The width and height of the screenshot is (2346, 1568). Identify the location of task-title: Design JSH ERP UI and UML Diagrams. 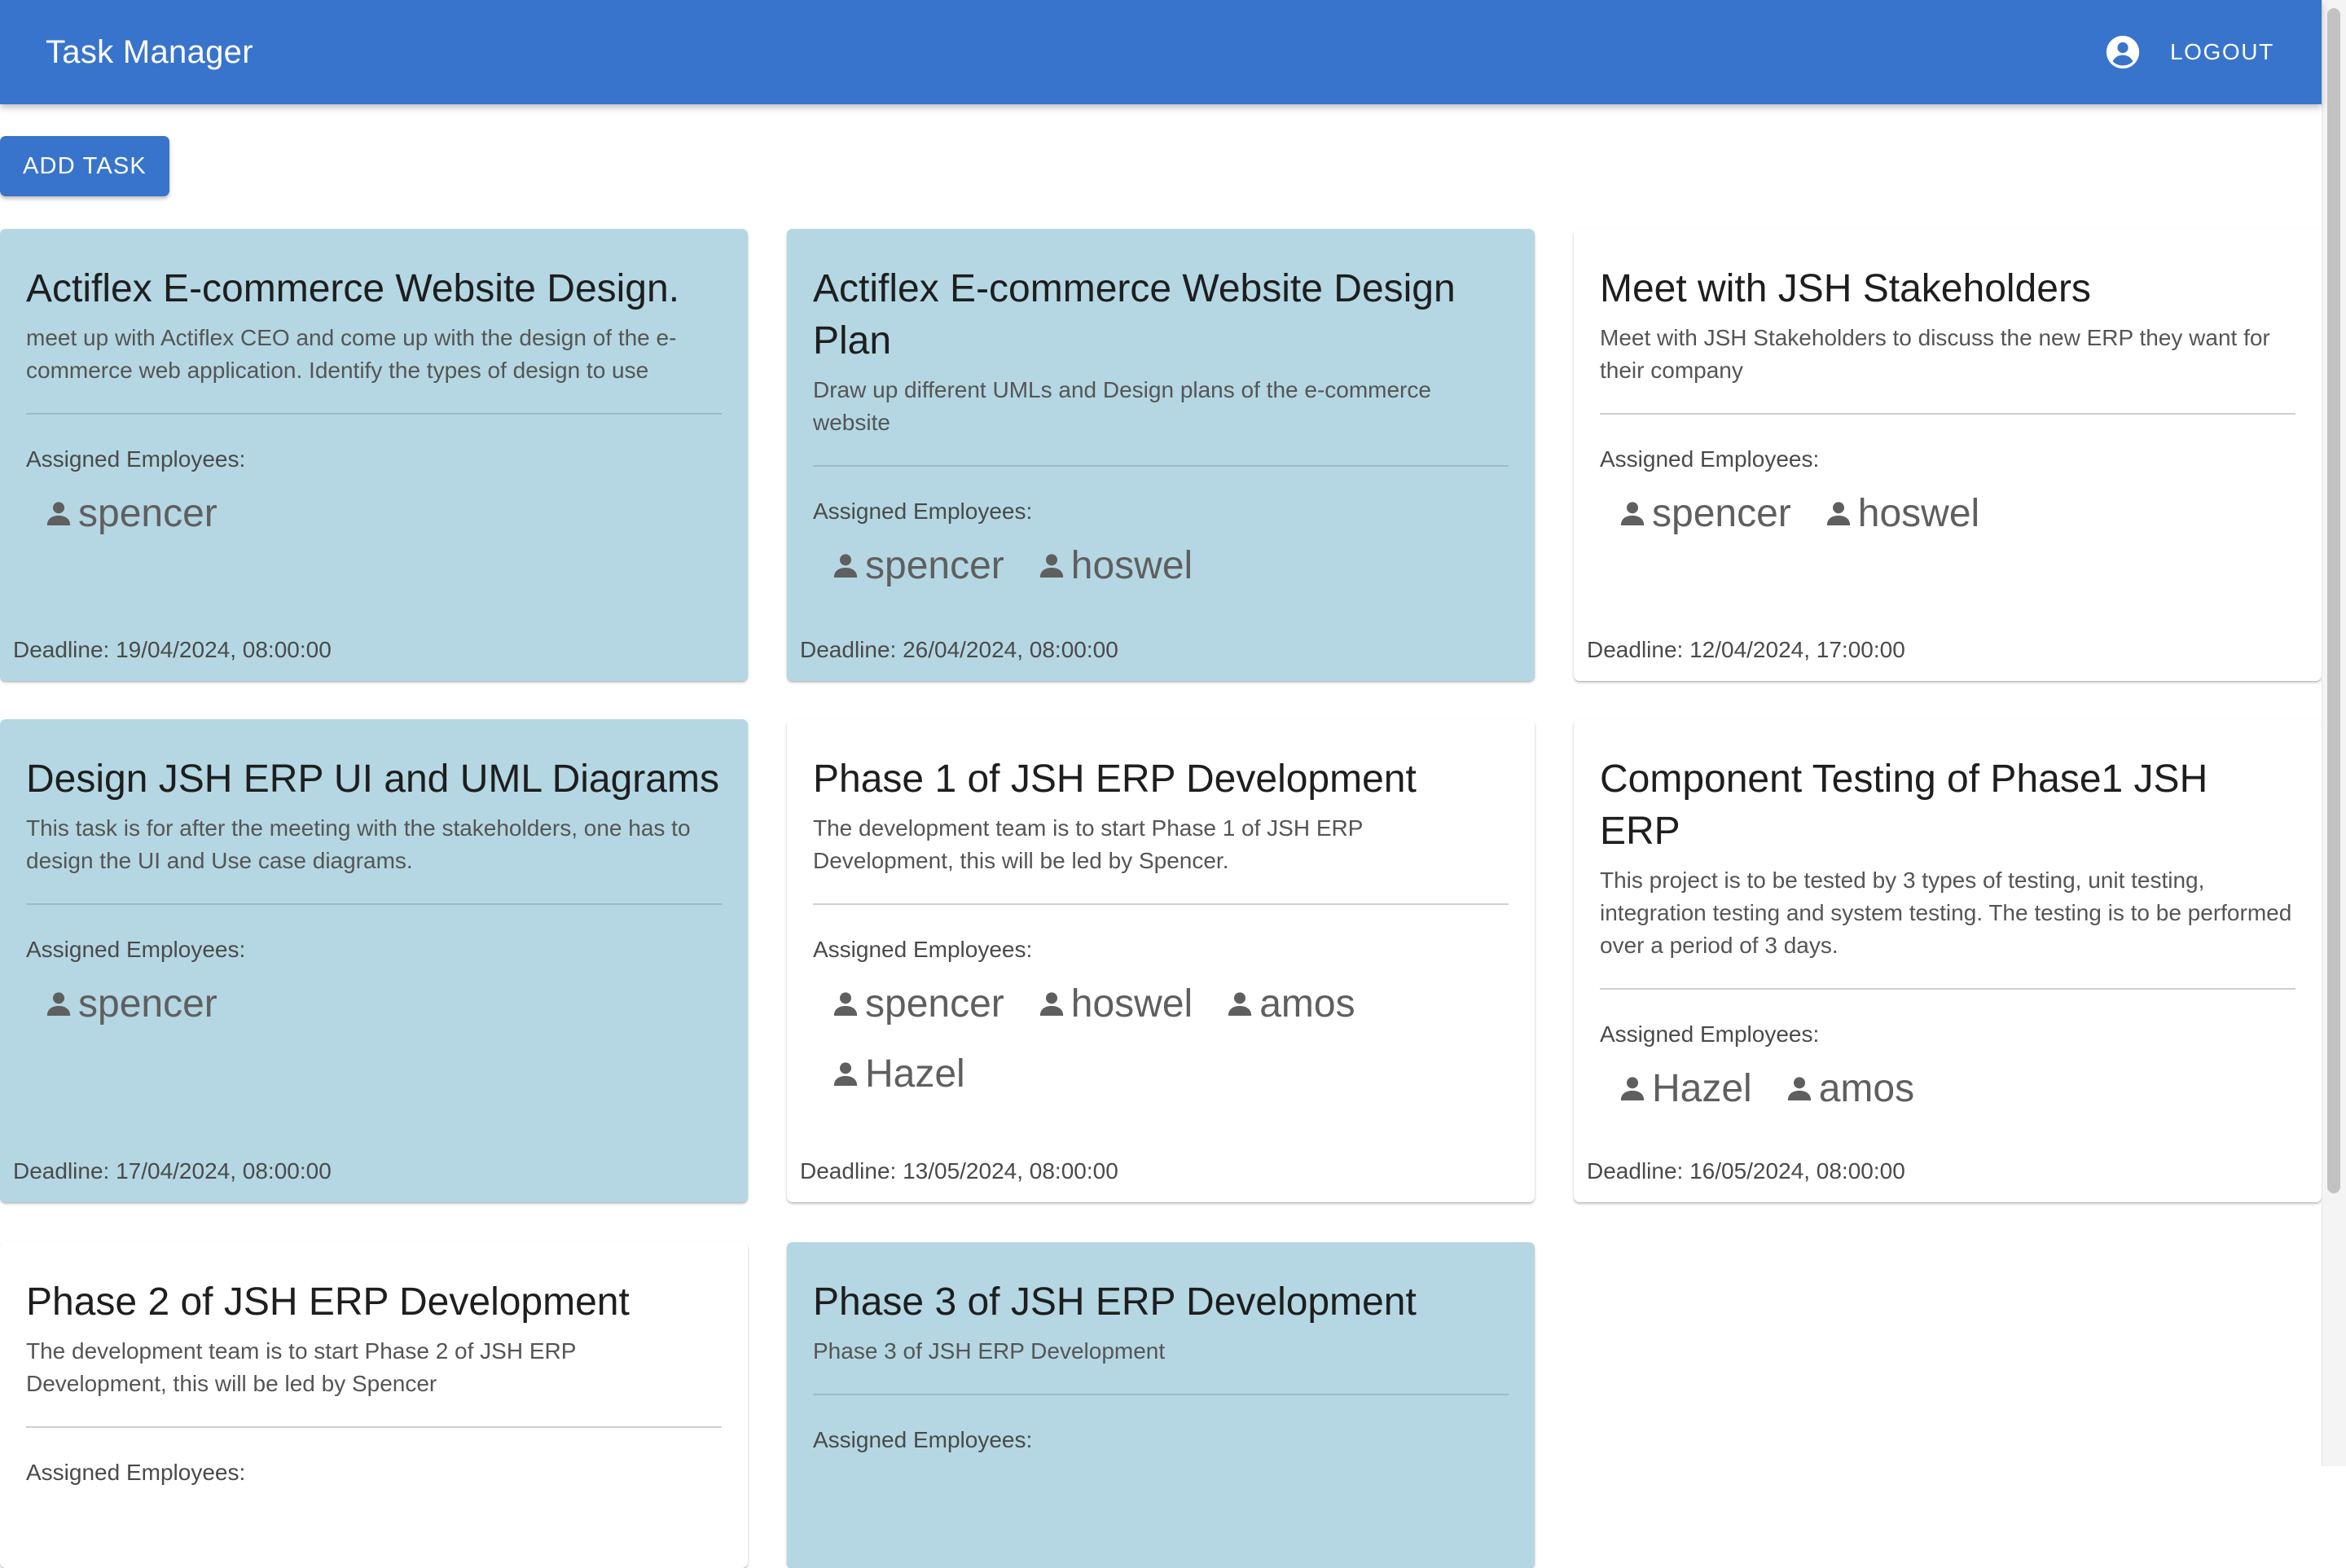
(372, 779).